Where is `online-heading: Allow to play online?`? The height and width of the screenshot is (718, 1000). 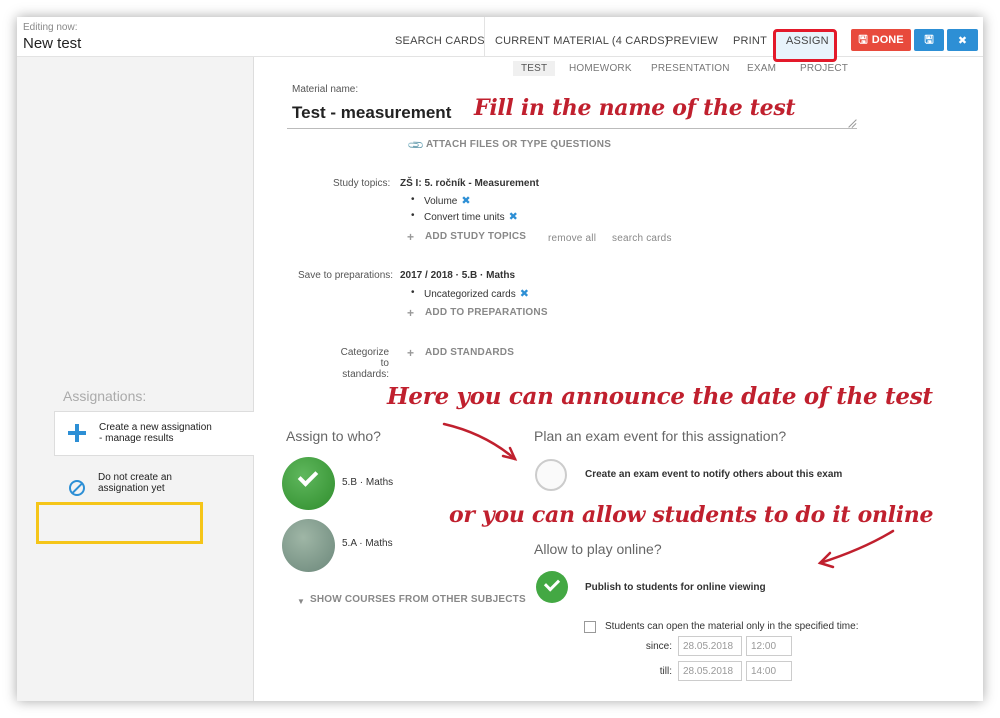 online-heading: Allow to play online? is located at coordinates (598, 549).